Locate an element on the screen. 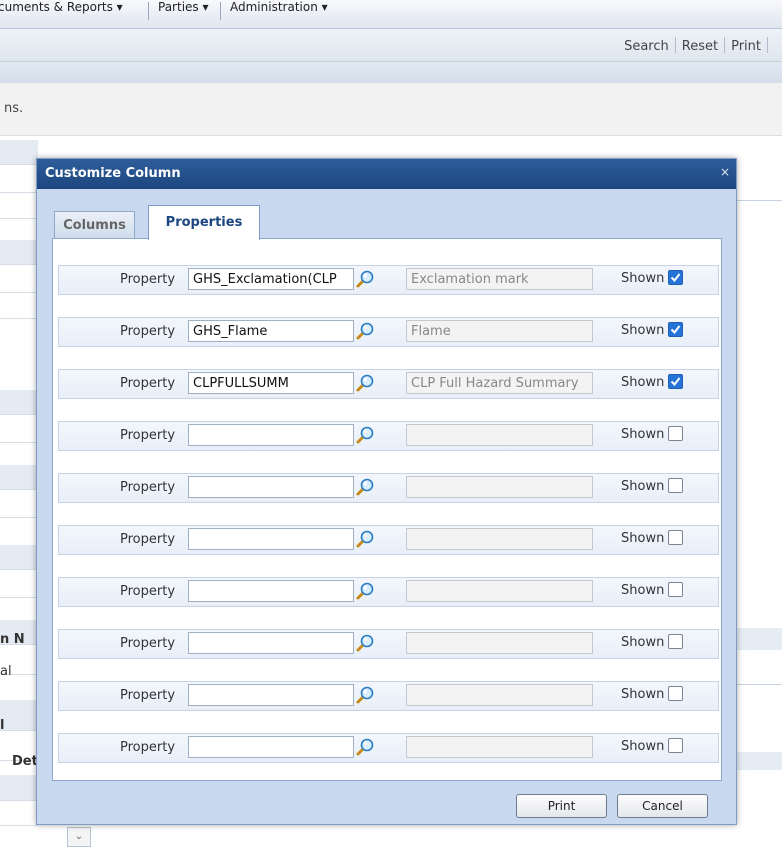  bg-fragment-heading: Det is located at coordinates (25, 761).